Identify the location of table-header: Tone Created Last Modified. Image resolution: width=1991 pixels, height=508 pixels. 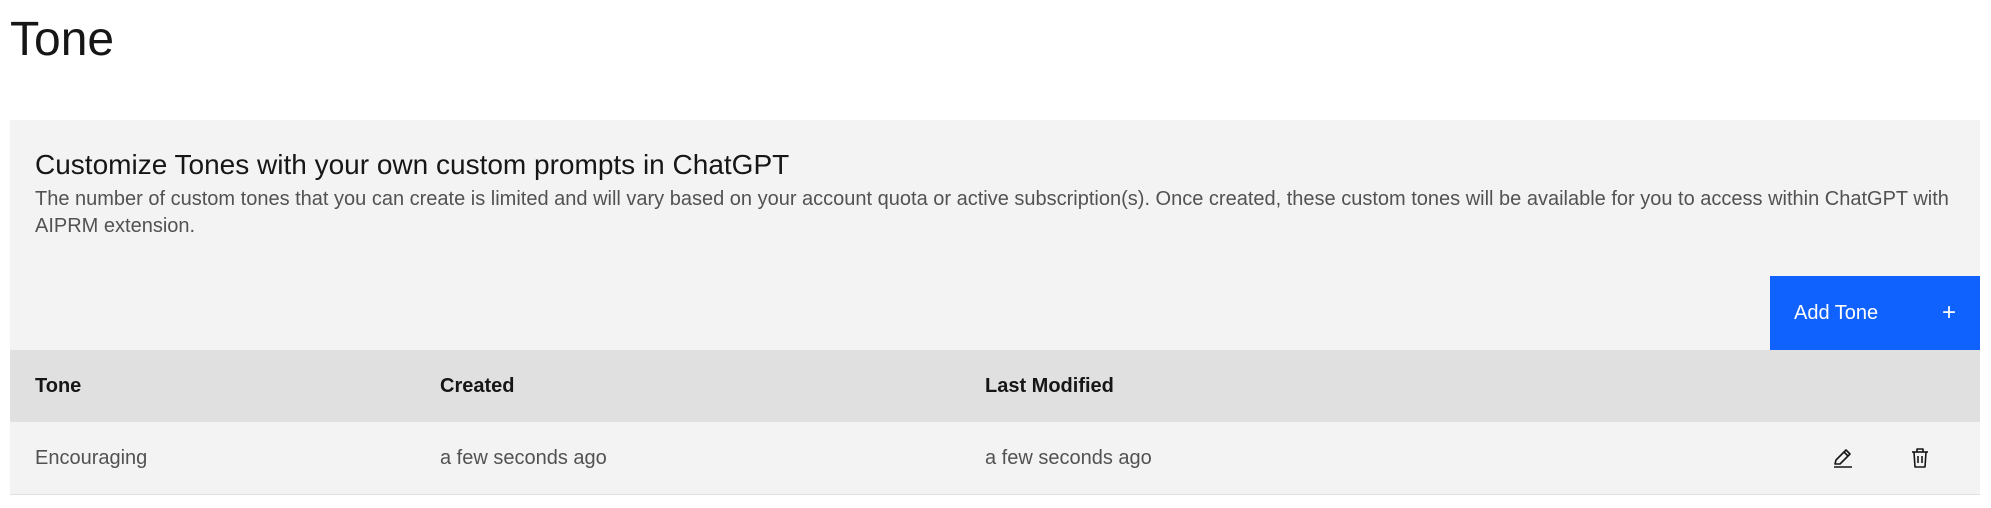
(995, 386).